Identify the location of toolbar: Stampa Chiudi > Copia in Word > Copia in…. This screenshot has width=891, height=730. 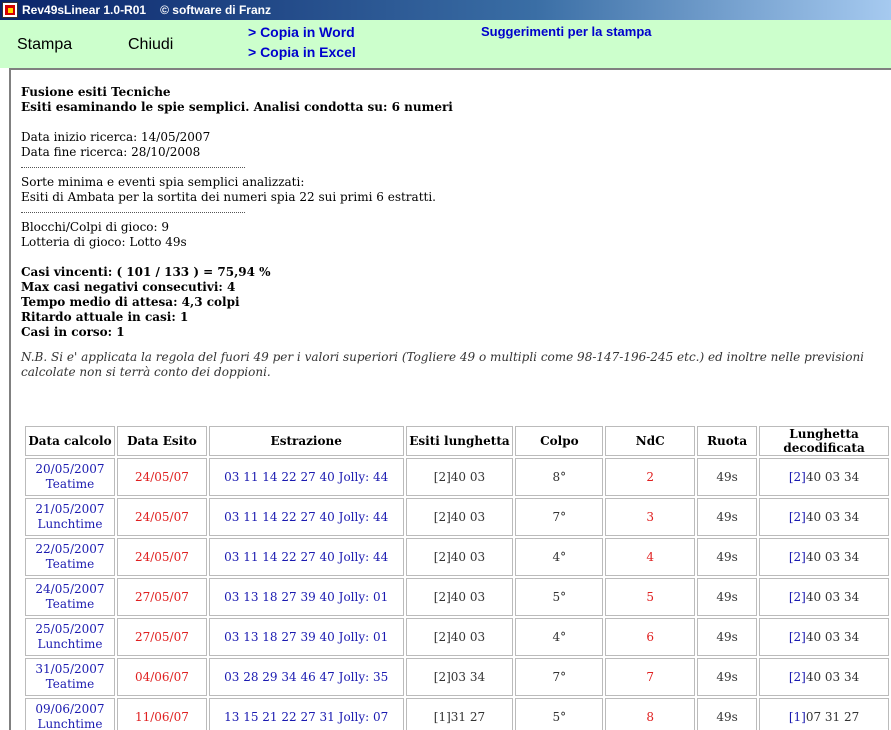
(445, 44).